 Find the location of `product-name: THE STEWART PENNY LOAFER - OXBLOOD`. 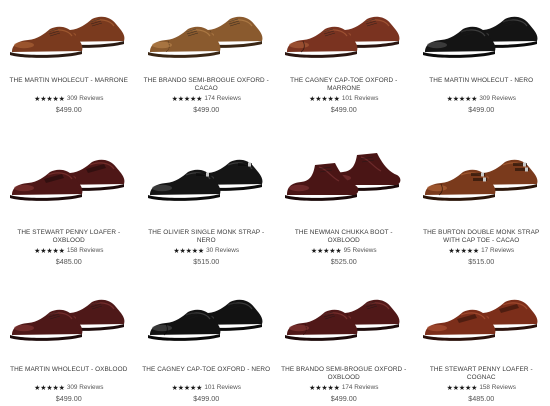

product-name: THE STEWART PENNY LOAFER - OXBLOOD is located at coordinates (69, 237).